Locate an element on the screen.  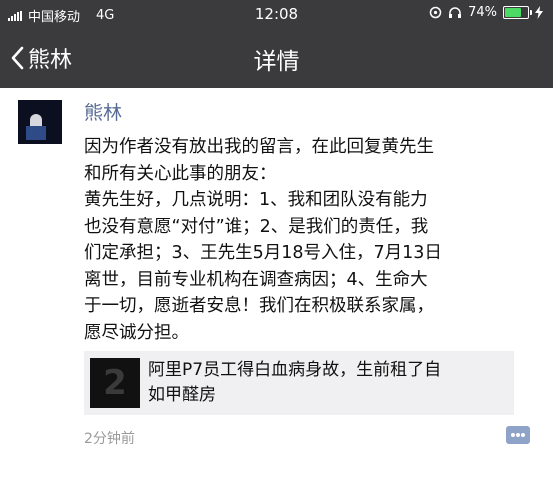
nav-bar: 熊林 详情 is located at coordinates (276, 58).